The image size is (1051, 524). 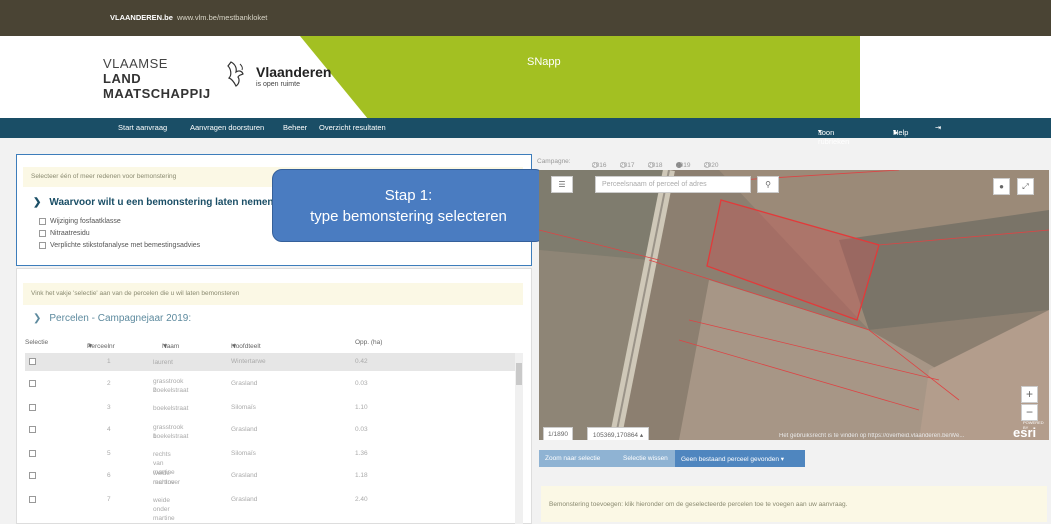 What do you see at coordinates (768, 184) in the screenshot?
I see `search-icon: ⚲` at bounding box center [768, 184].